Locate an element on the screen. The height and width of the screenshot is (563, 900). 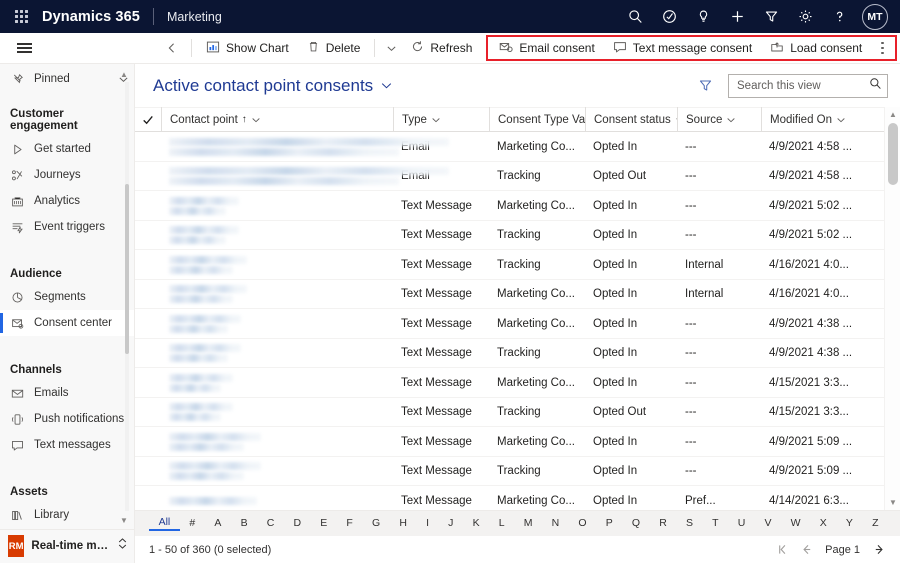
sidebar-item-segments: Segments is located at coordinates (67, 297).